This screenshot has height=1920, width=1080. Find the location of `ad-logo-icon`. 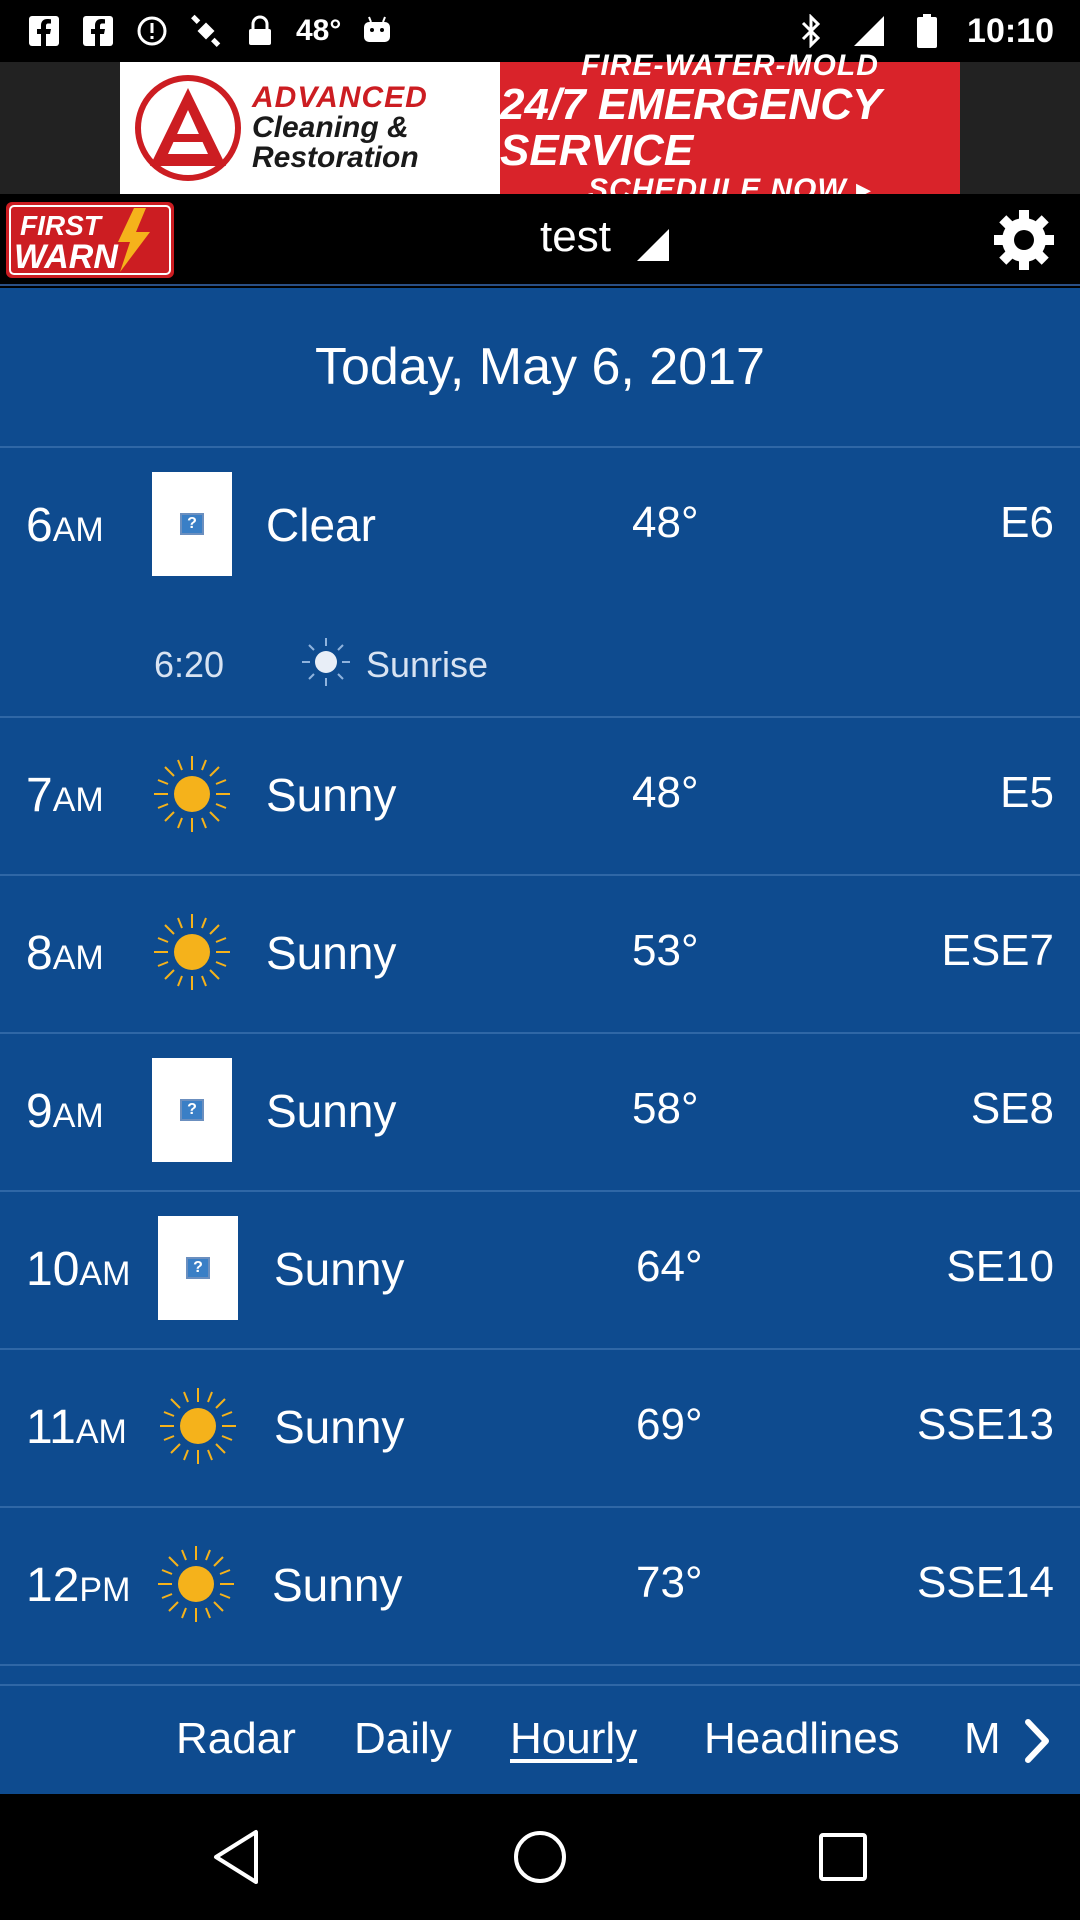

ad-logo-icon is located at coordinates (188, 128).